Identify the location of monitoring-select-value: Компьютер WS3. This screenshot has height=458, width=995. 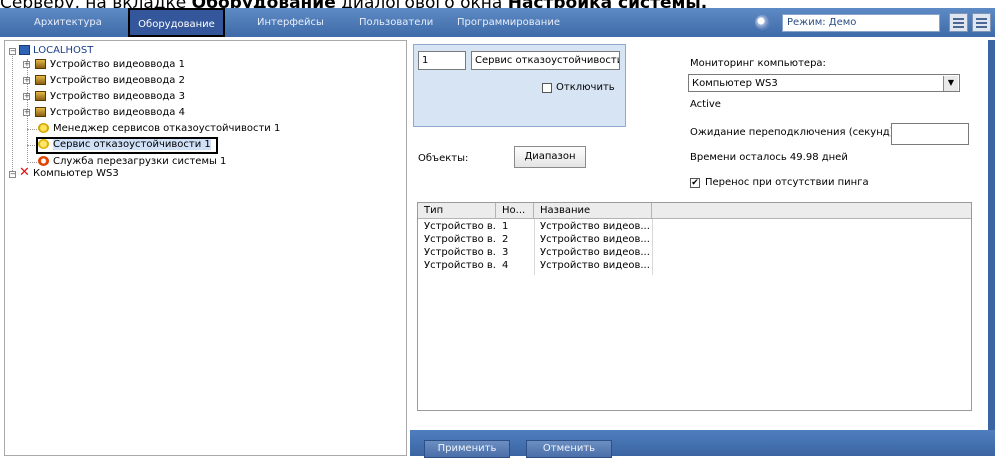
(735, 83).